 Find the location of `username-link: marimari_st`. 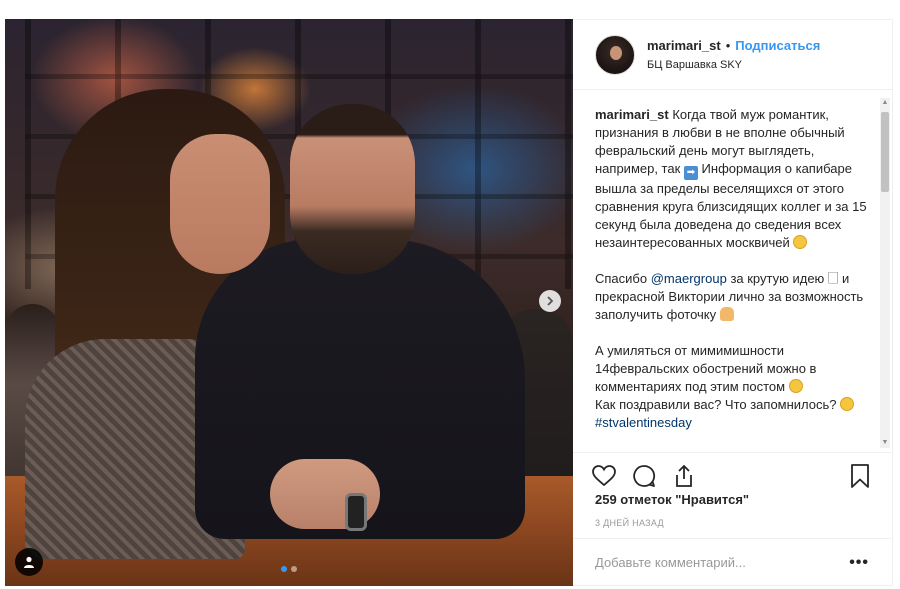

username-link: marimari_st is located at coordinates (684, 45).